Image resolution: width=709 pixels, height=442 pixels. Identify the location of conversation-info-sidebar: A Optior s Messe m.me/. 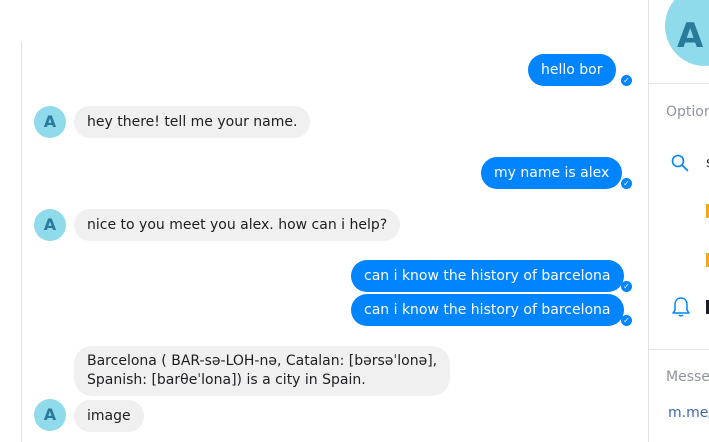
(678, 221).